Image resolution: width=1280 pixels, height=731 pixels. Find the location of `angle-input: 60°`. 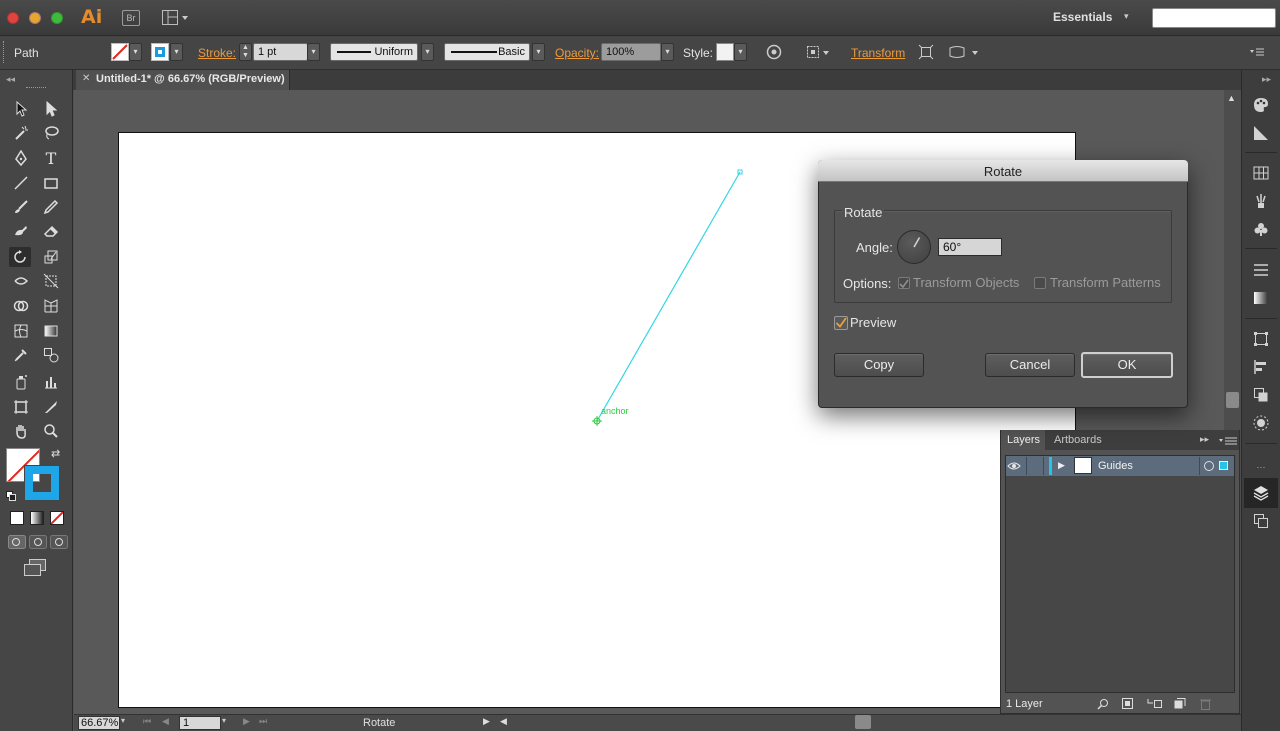

angle-input: 60° is located at coordinates (970, 247).